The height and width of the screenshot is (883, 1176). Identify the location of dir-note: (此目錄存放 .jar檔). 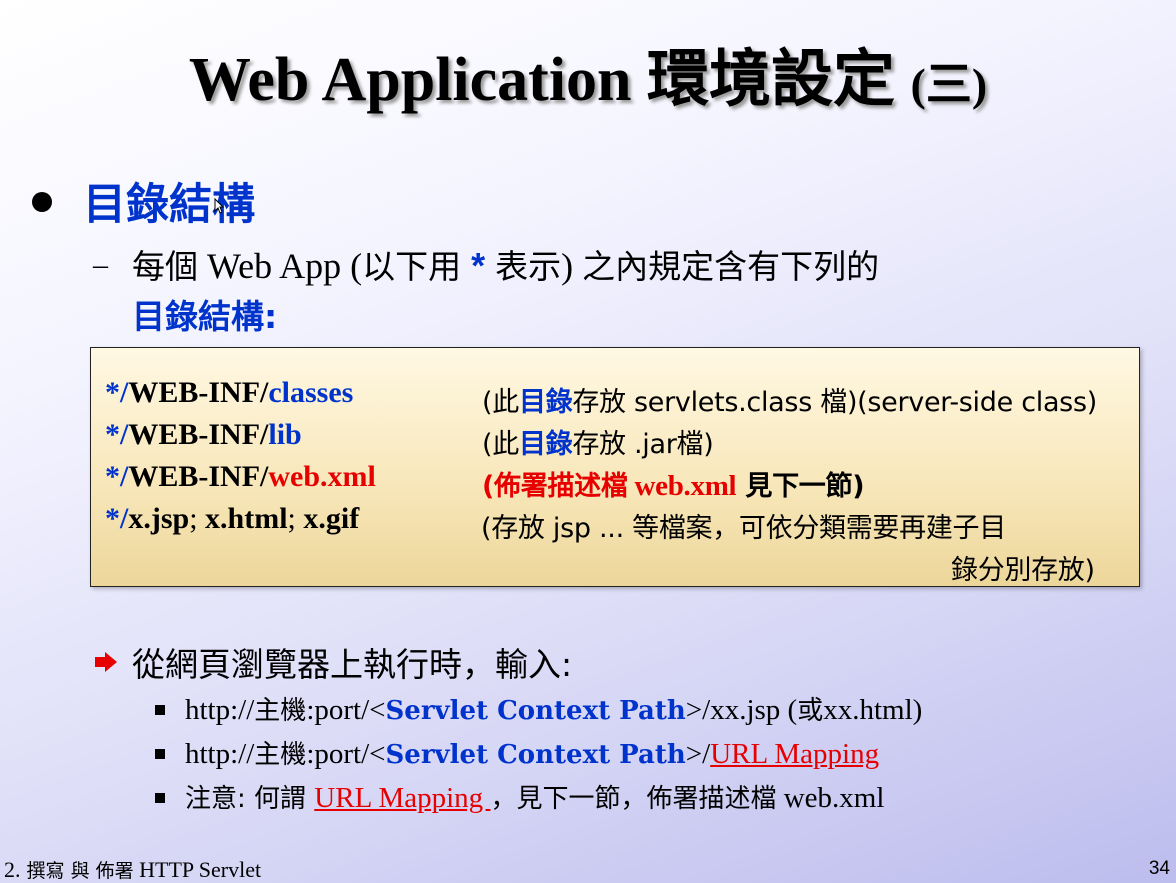
(598, 441).